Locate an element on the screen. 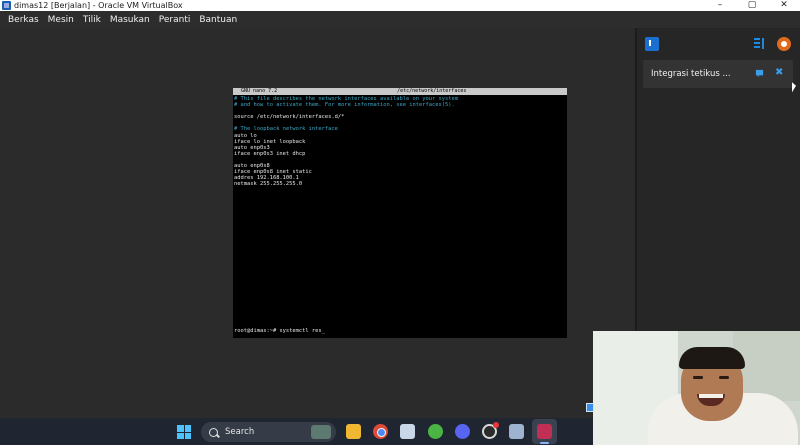 The width and height of the screenshot is (800, 445). file-explorer-icon is located at coordinates (353, 431).